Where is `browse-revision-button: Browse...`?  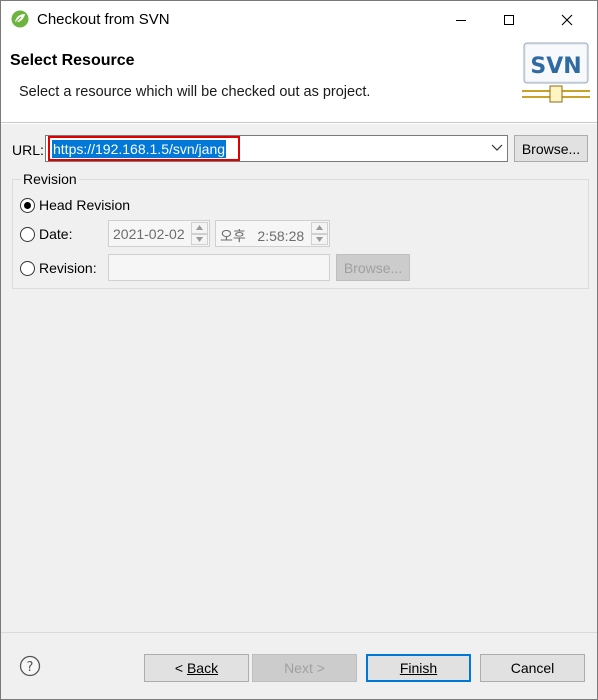
browse-revision-button: Browse... is located at coordinates (373, 267).